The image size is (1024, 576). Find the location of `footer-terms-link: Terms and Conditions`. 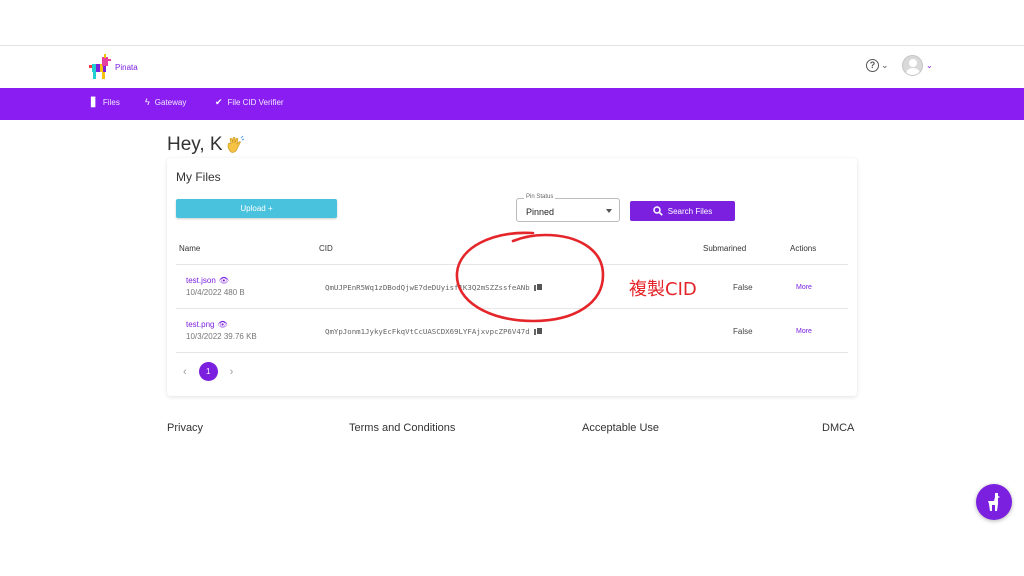

footer-terms-link: Terms and Conditions is located at coordinates (402, 428).